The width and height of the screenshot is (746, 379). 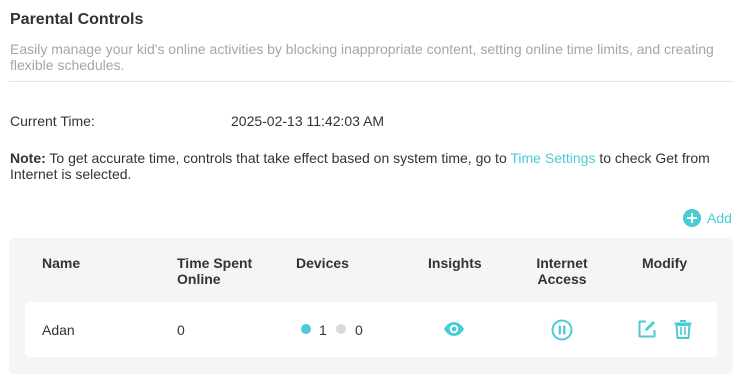 I want to click on column-header-insights: Insights, so click(x=455, y=263).